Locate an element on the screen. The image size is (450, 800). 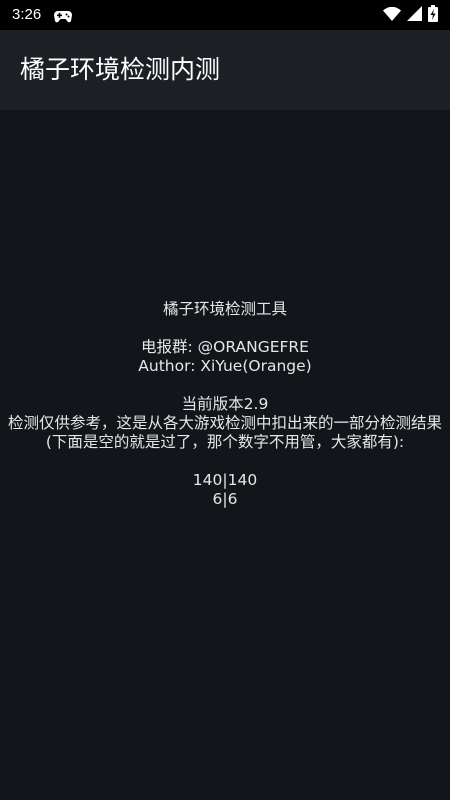
telegram-group: 电报群: @ORANGEFRE is located at coordinates (225, 347).